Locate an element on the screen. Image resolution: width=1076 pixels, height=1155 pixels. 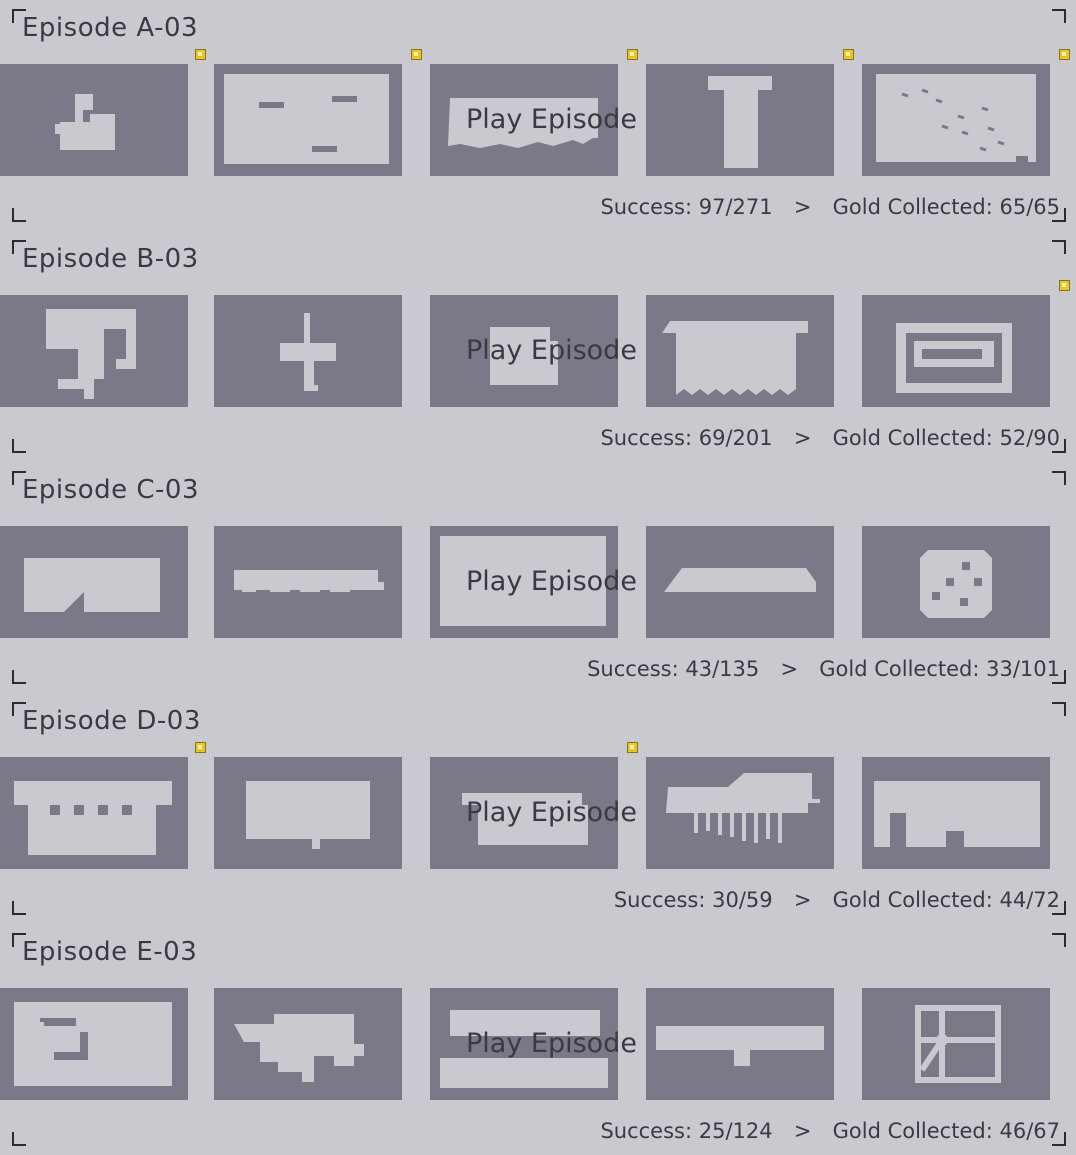
episode-stats: Success: 43/135 > Gold Collected: 33/101 is located at coordinates (823, 669).